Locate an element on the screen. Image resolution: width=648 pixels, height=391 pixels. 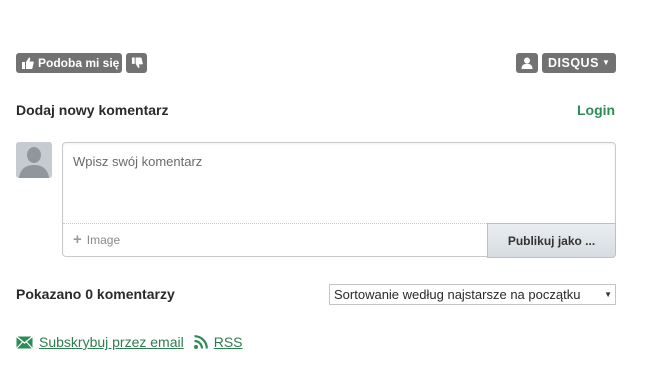
add-comment-title: Dodaj nowy komentarz is located at coordinates (92, 110).